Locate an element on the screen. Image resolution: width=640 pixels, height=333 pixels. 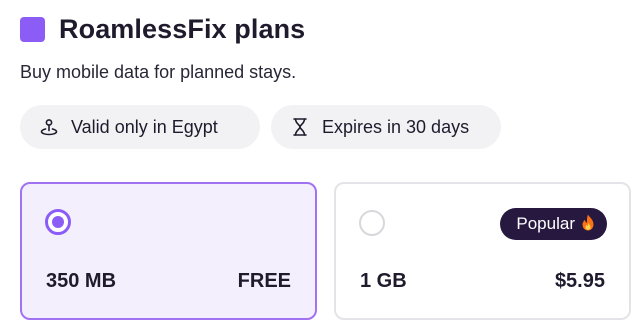
header: RoamlessFix plans is located at coordinates (162, 29).